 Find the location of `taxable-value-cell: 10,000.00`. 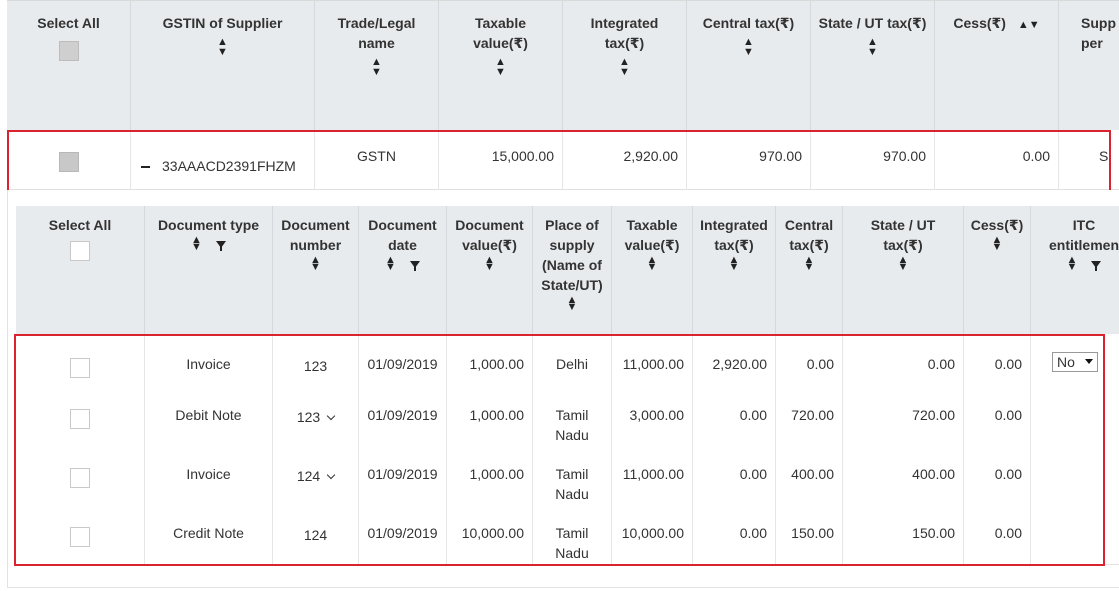

taxable-value-cell: 10,000.00 is located at coordinates (652, 534).